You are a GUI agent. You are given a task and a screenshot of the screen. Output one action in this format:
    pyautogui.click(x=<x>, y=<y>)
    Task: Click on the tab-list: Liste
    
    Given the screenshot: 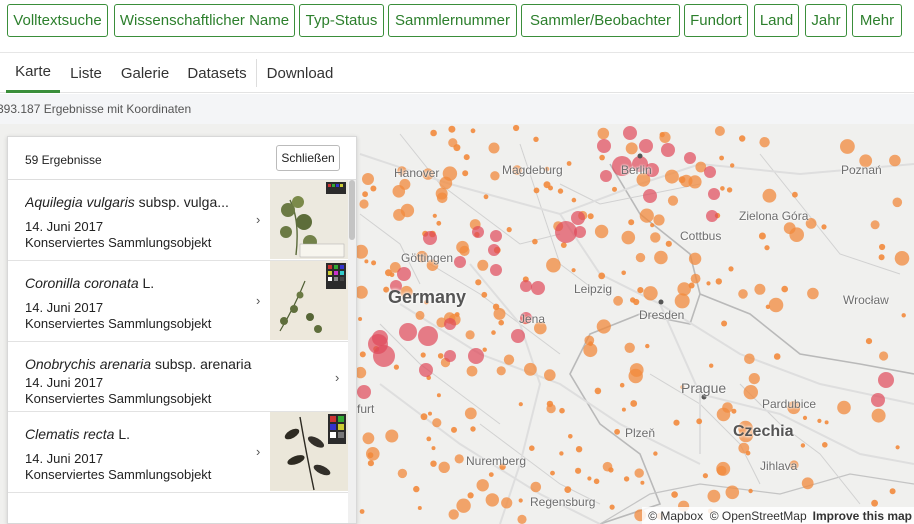 What is the action you would take?
    pyautogui.click(x=86, y=73)
    